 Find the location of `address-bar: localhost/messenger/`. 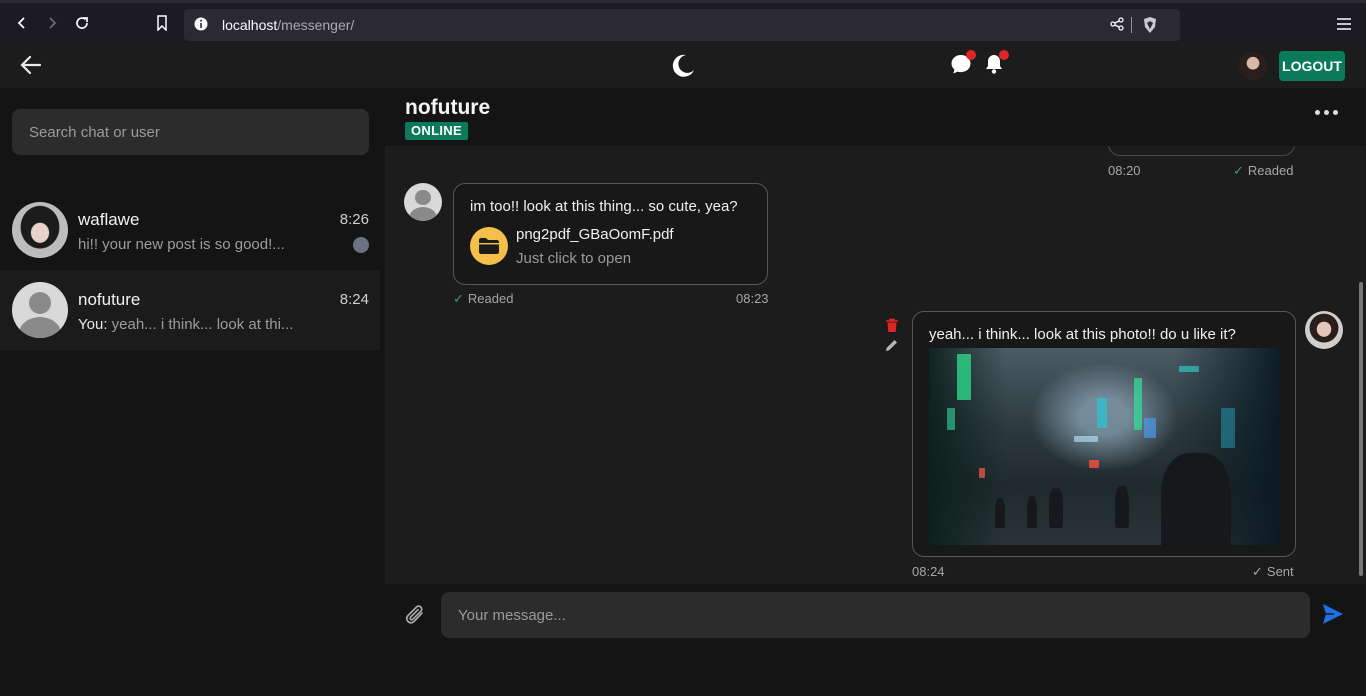

address-bar: localhost/messenger/ is located at coordinates (682, 25).